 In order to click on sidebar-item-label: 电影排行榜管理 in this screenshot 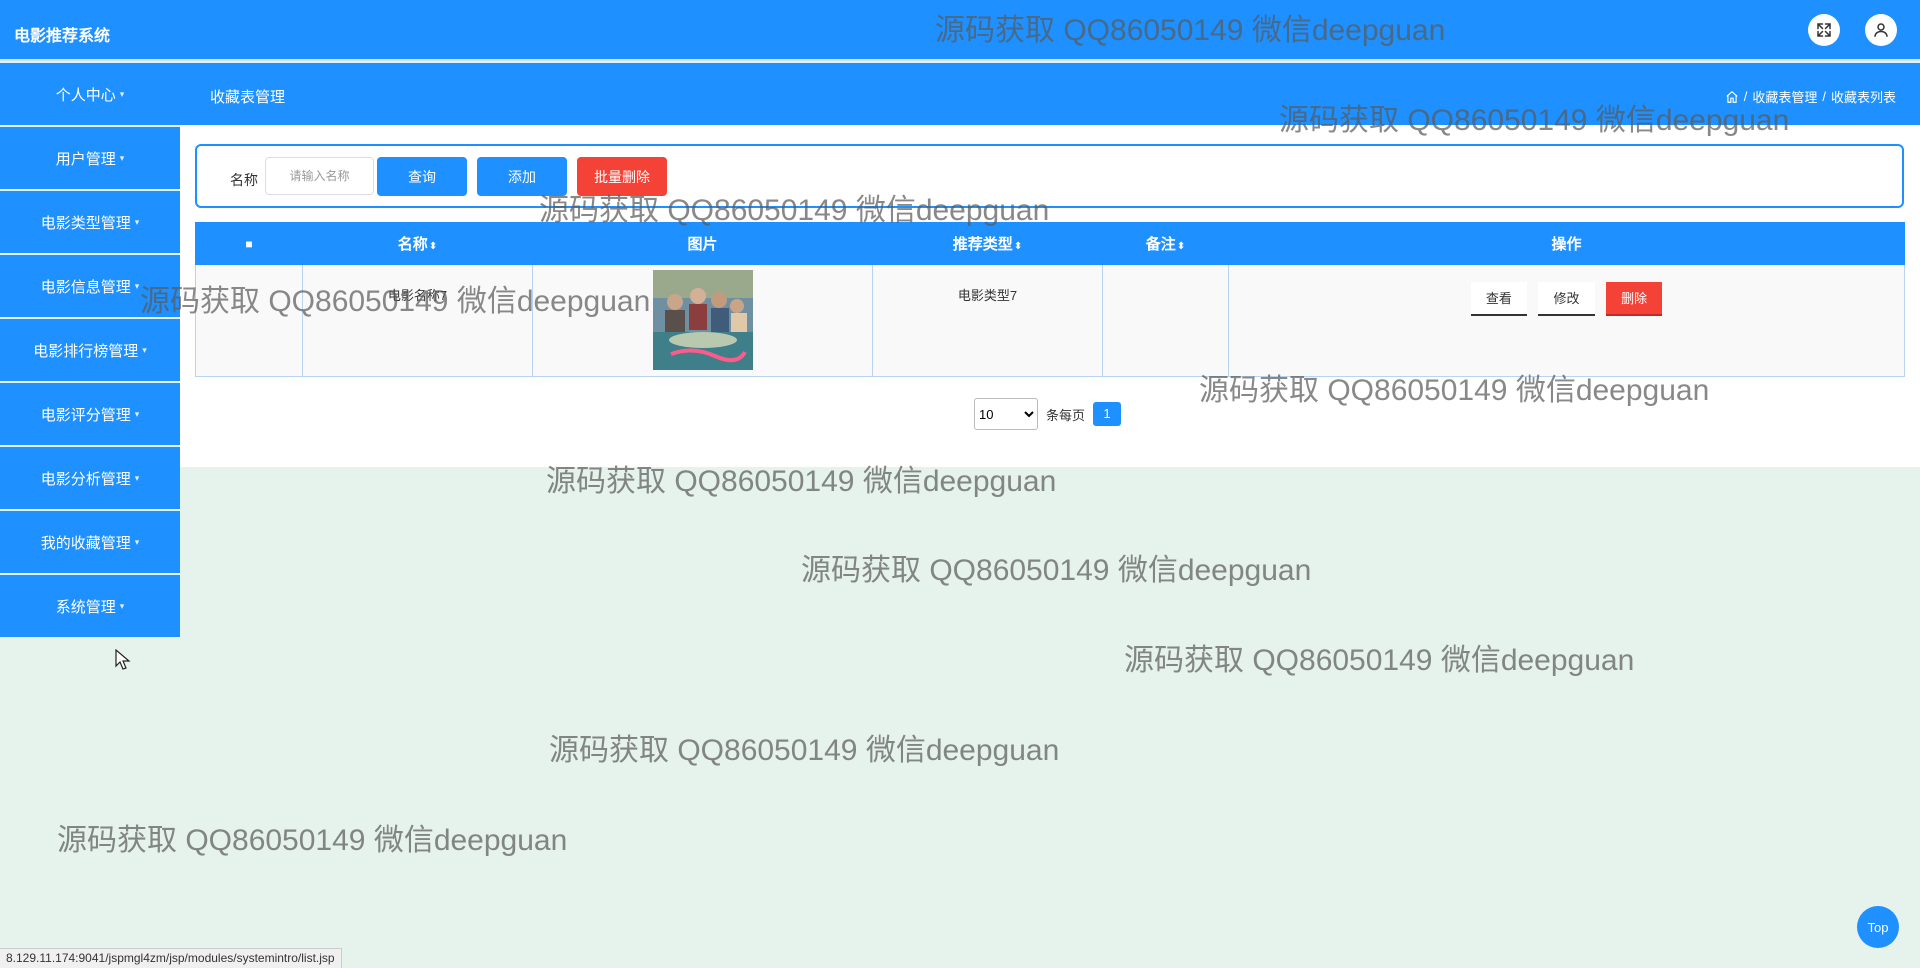, I will do `click(86, 351)`.